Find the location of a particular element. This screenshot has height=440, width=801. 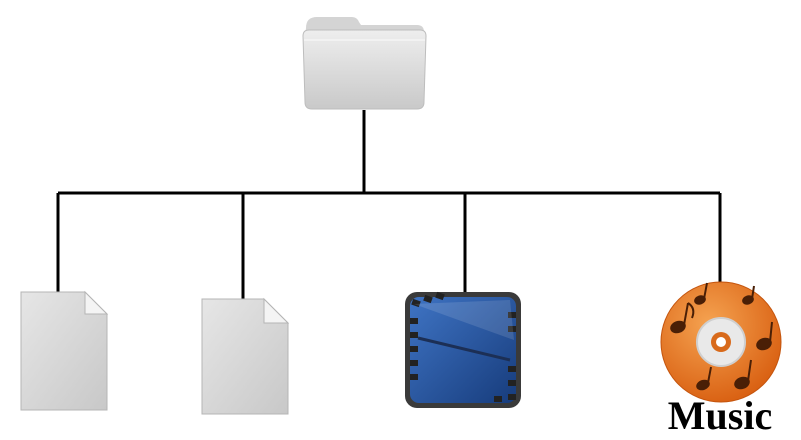

folder-icon is located at coordinates (364, 63).